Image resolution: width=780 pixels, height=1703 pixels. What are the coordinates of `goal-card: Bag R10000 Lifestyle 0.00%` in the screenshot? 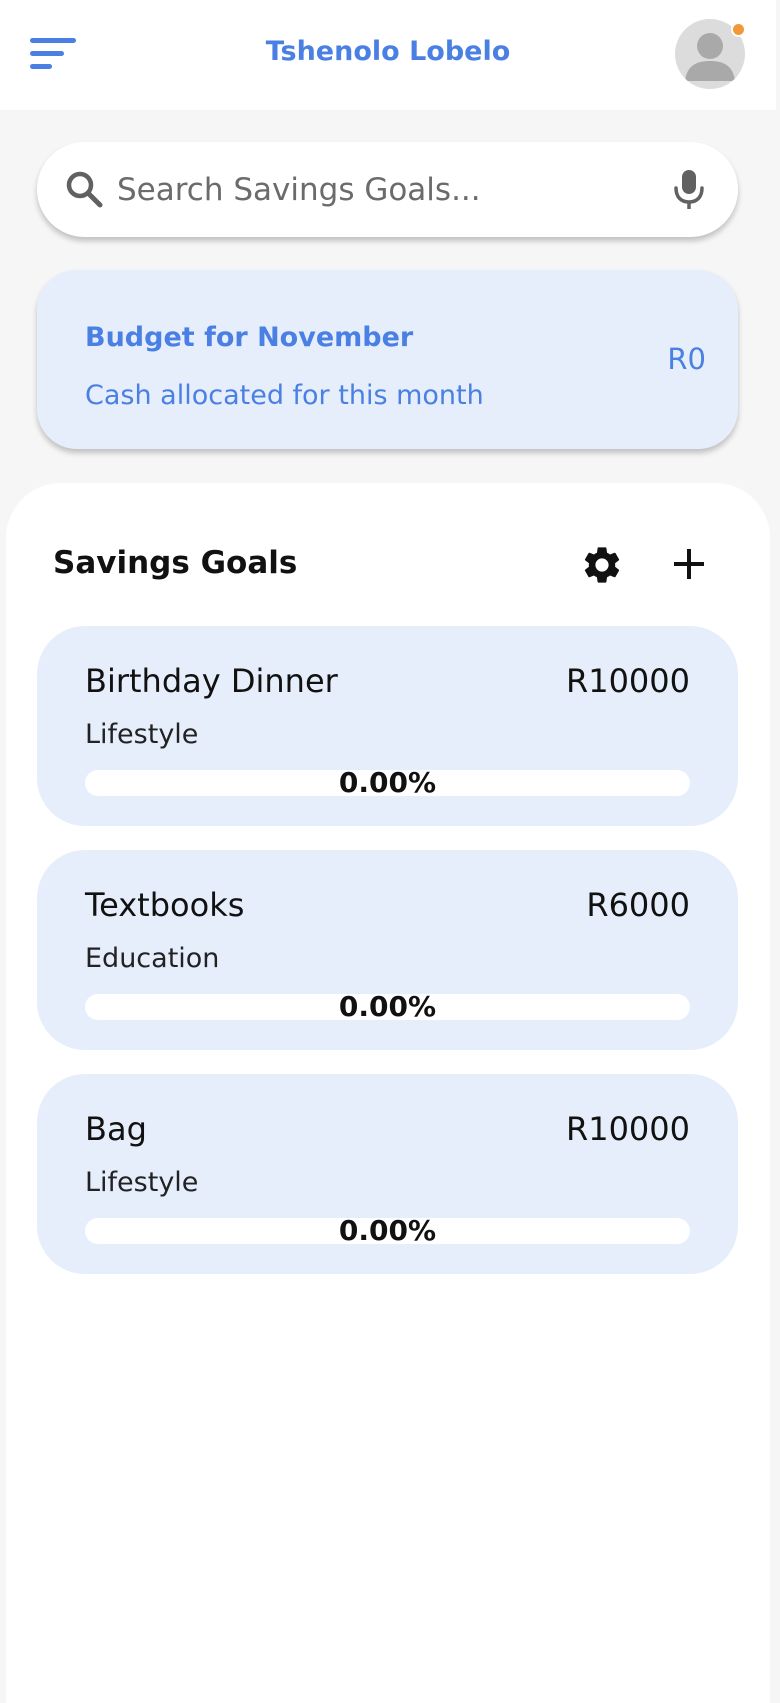 It's located at (387, 1174).